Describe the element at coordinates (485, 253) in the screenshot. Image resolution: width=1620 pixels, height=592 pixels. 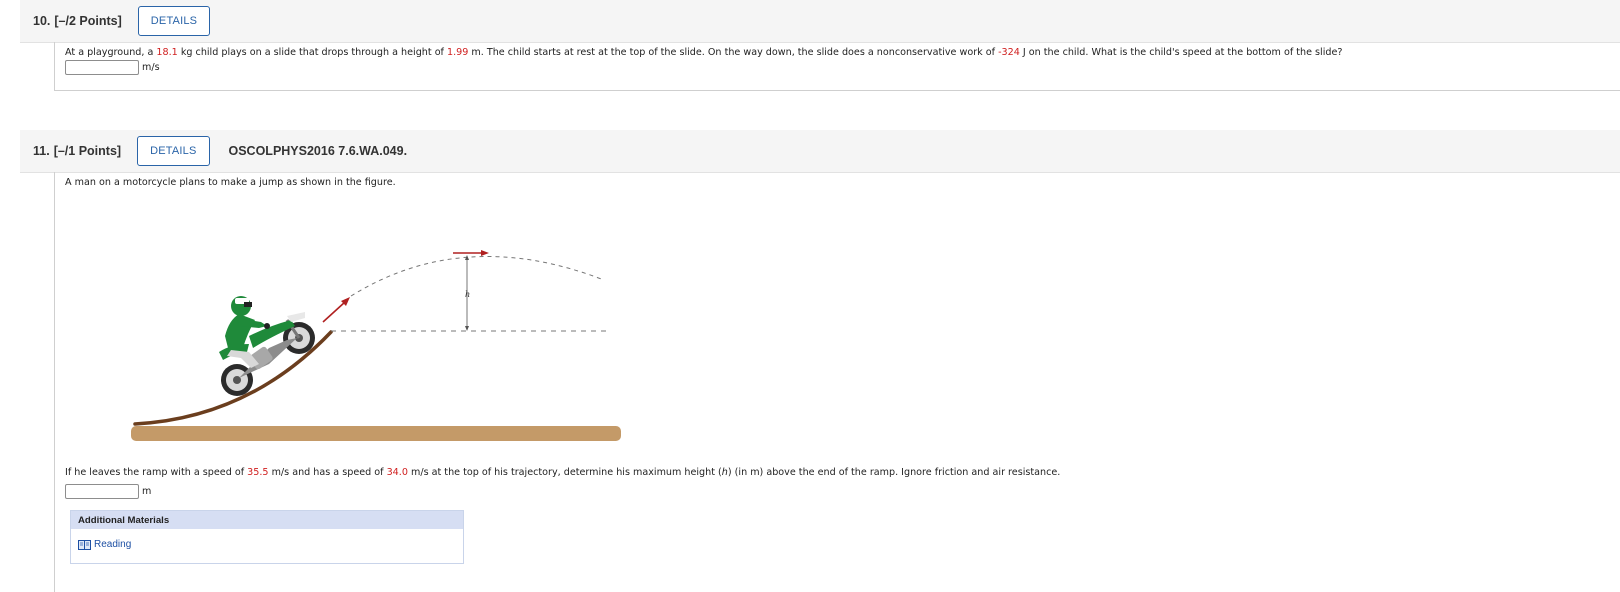
I see `top-arrow-head` at that location.